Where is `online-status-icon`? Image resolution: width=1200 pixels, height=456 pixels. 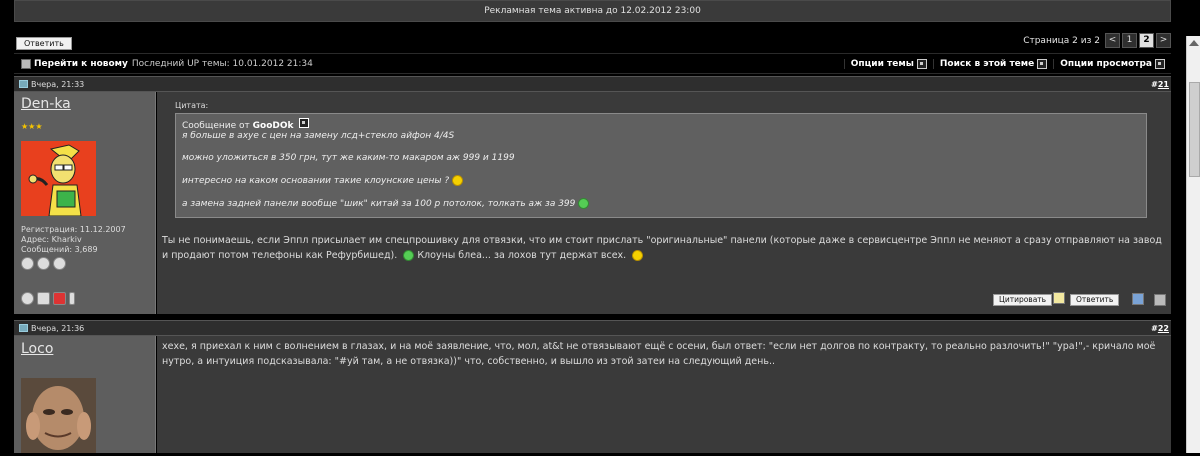
online-status-icon is located at coordinates (27, 298).